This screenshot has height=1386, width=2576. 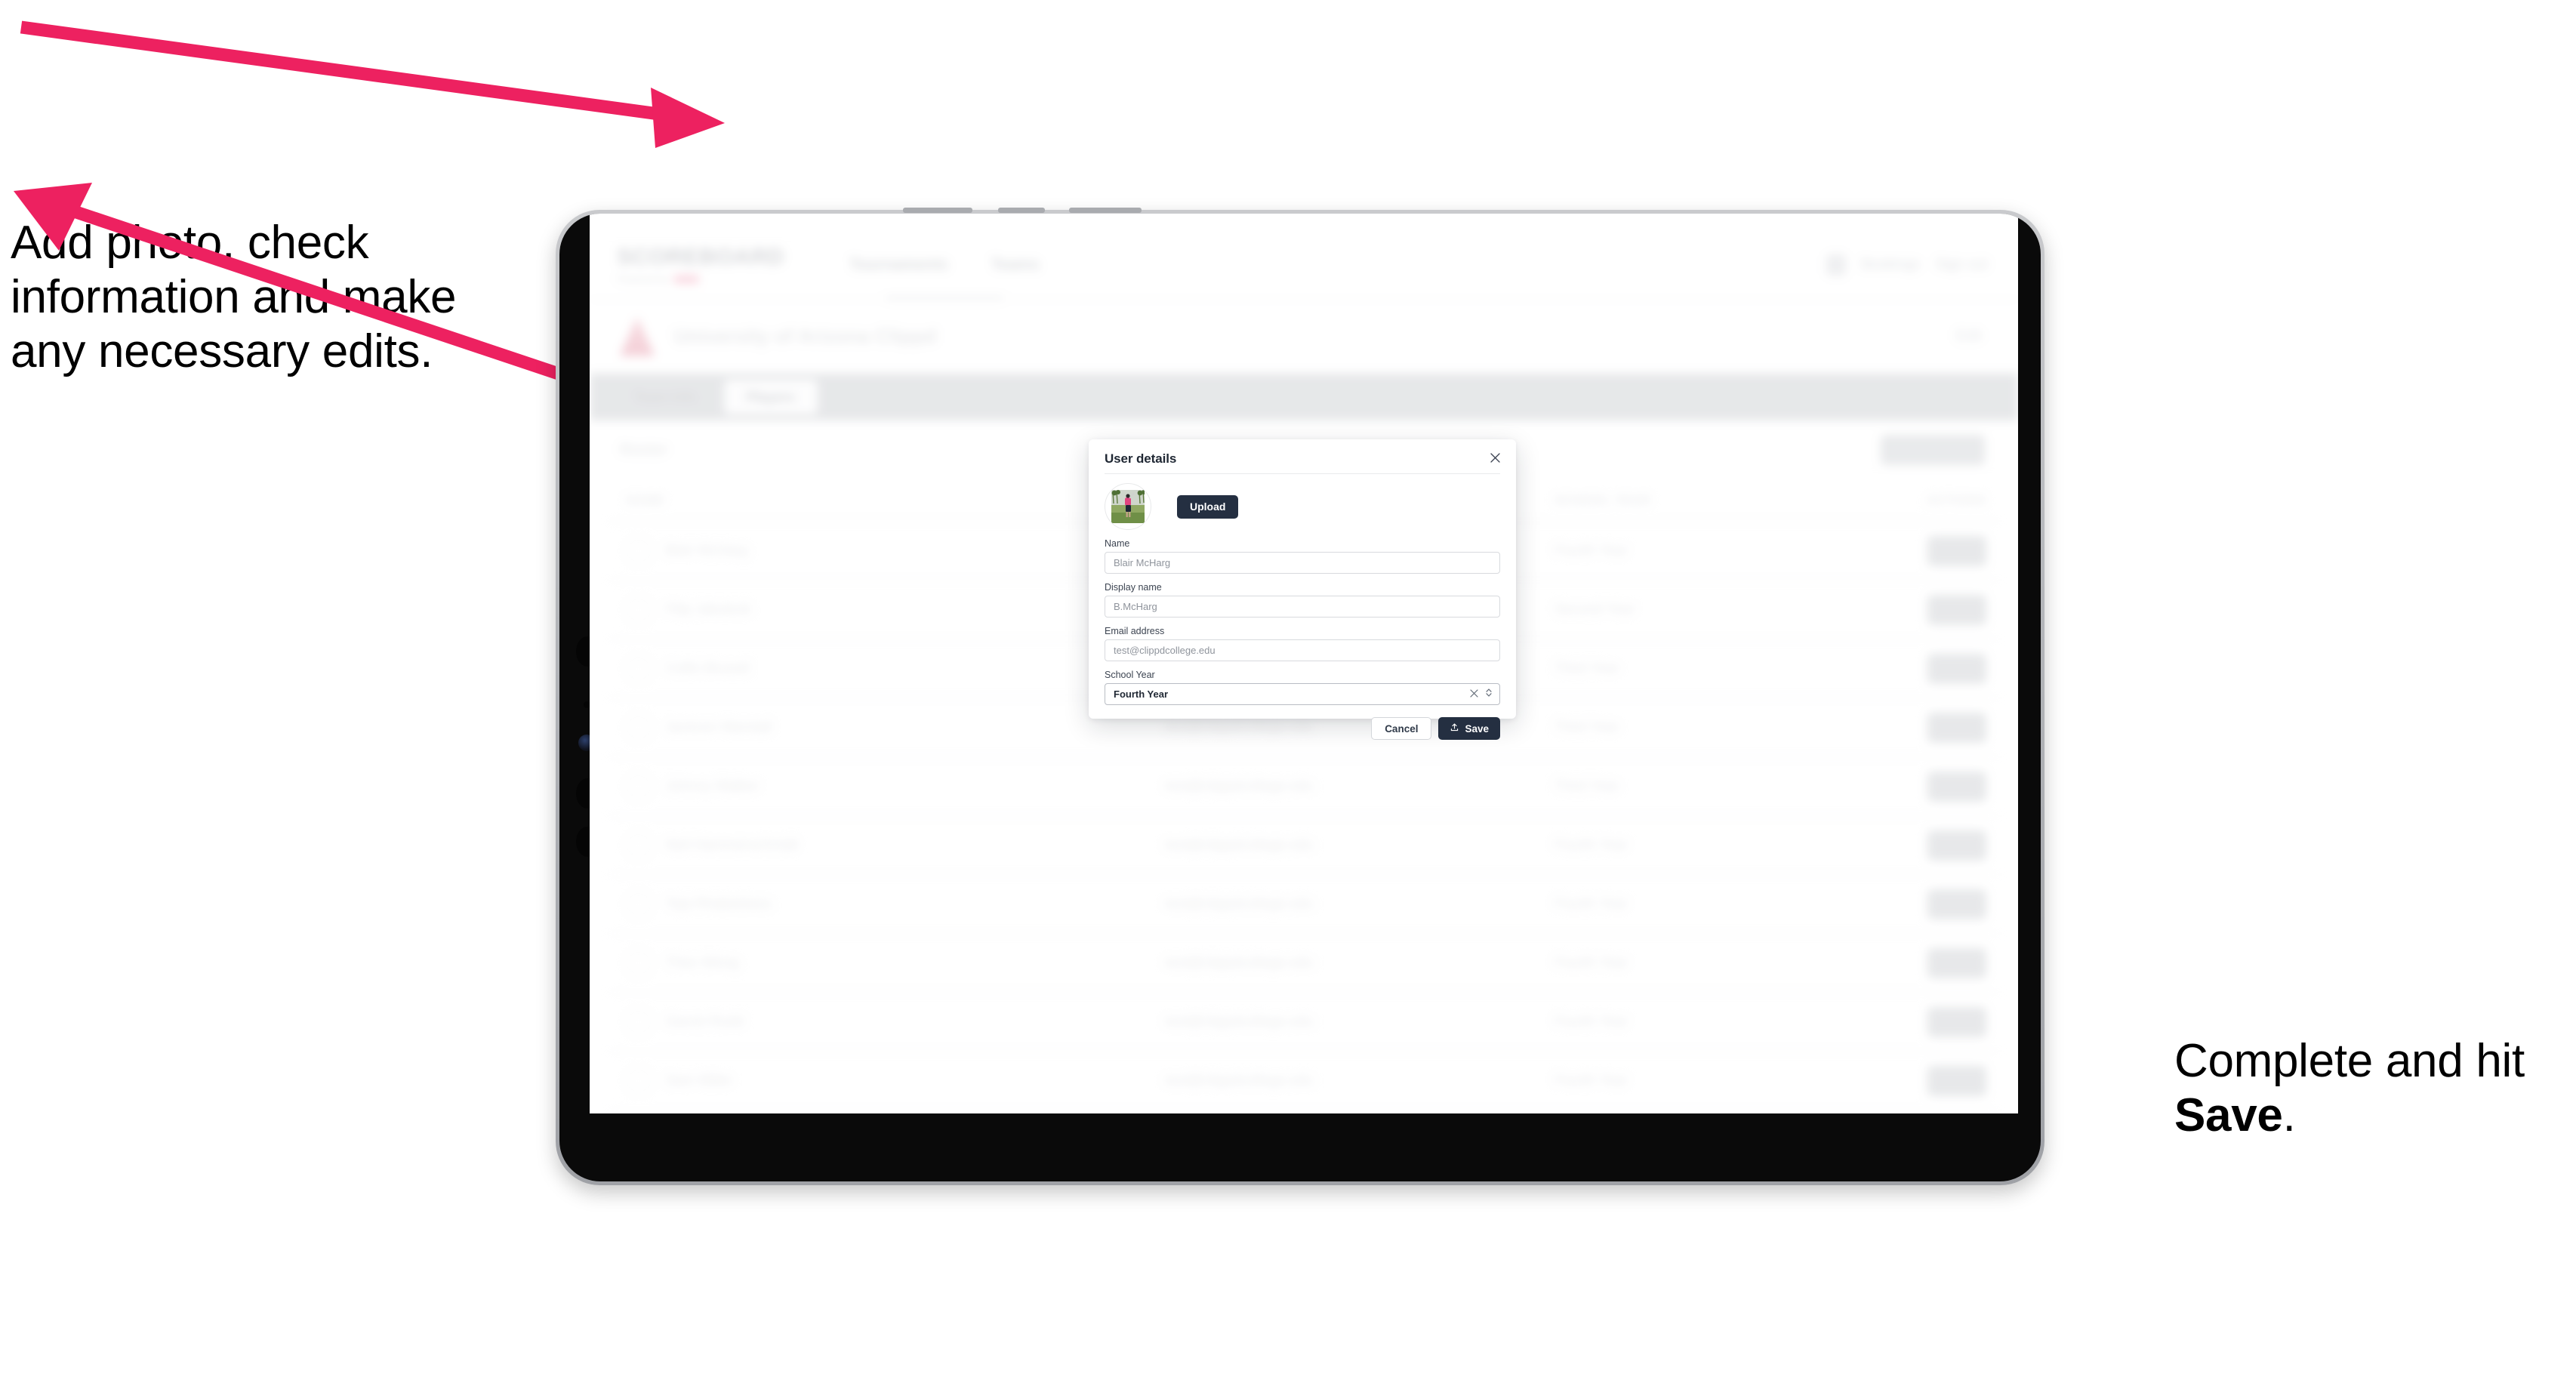 What do you see at coordinates (1477, 728) in the screenshot?
I see `save-button-label: Save` at bounding box center [1477, 728].